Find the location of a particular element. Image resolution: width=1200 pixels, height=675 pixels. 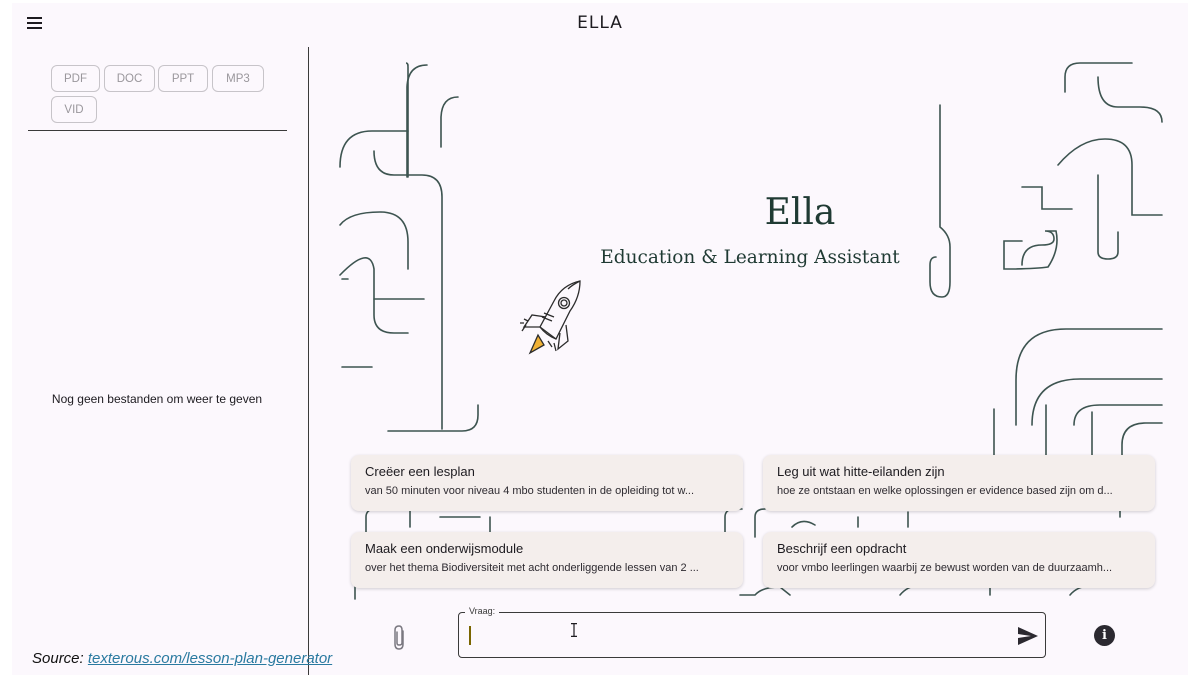

suggestion-title: Beschrijf een opdracht is located at coordinates (842, 548).